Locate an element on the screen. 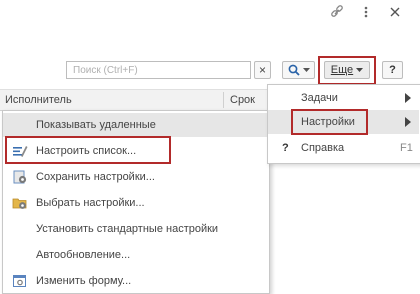 The height and width of the screenshot is (294, 420). search-icon is located at coordinates (294, 70).